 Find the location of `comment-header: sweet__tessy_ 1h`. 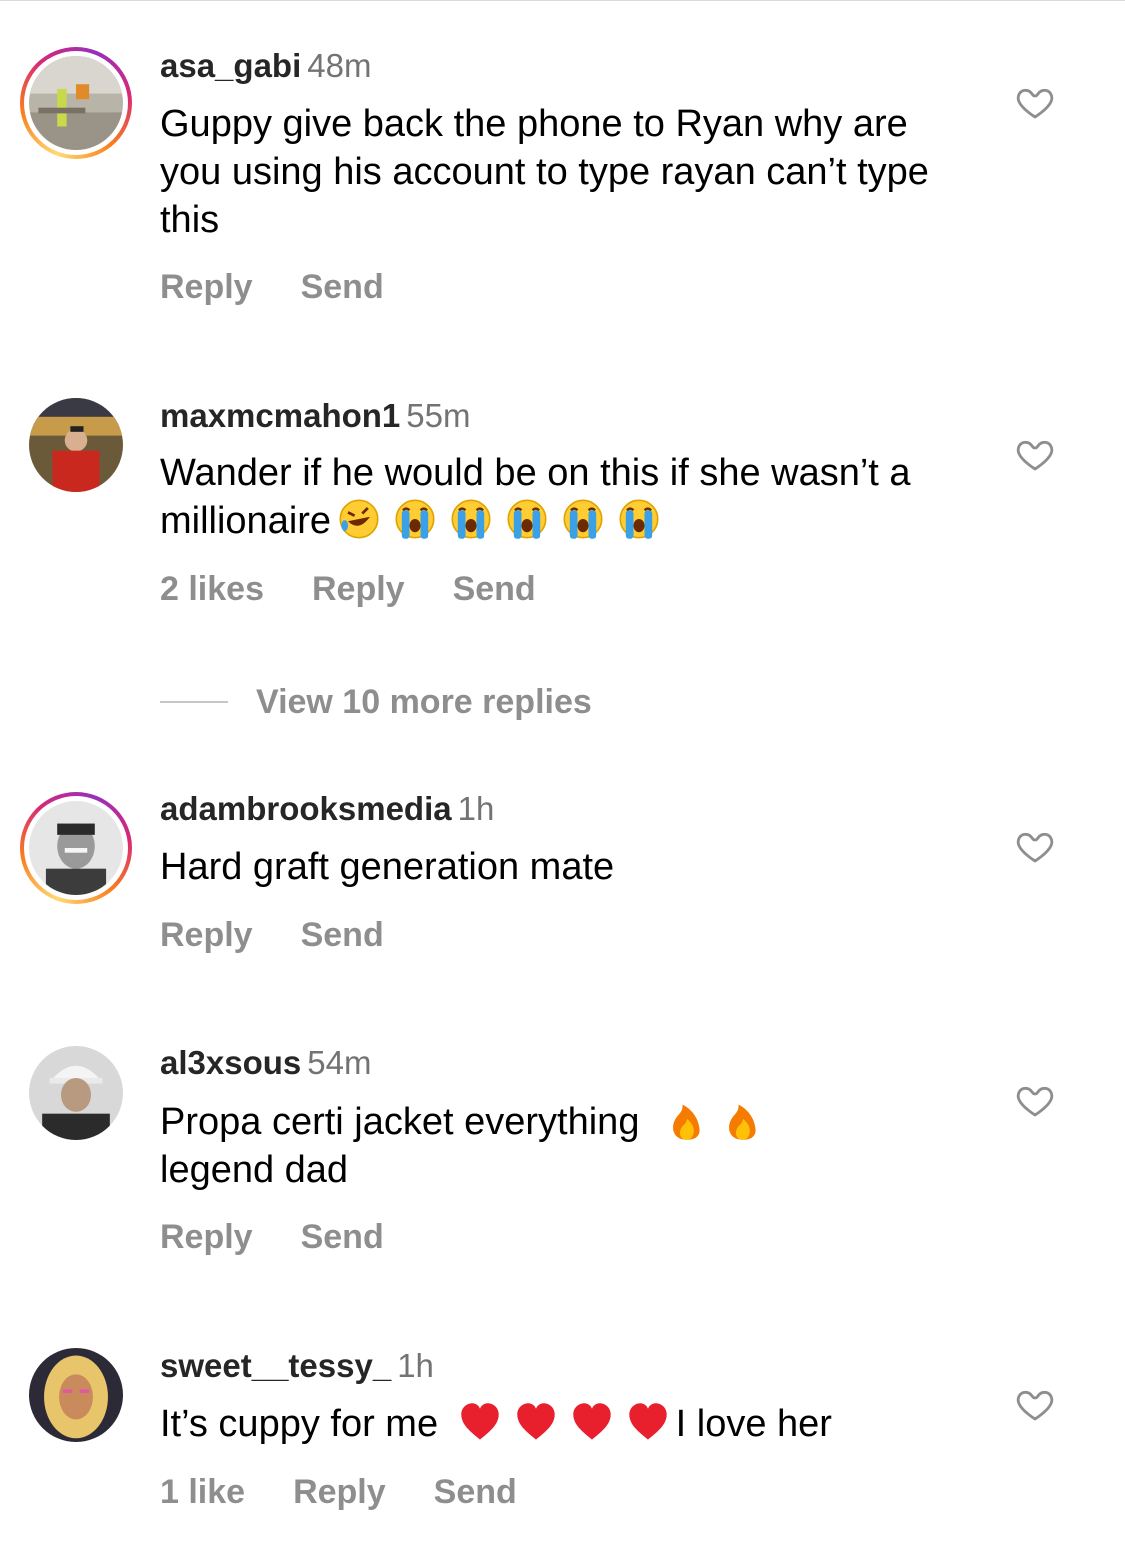

comment-header: sweet__tessy_ 1h is located at coordinates (297, 1366).